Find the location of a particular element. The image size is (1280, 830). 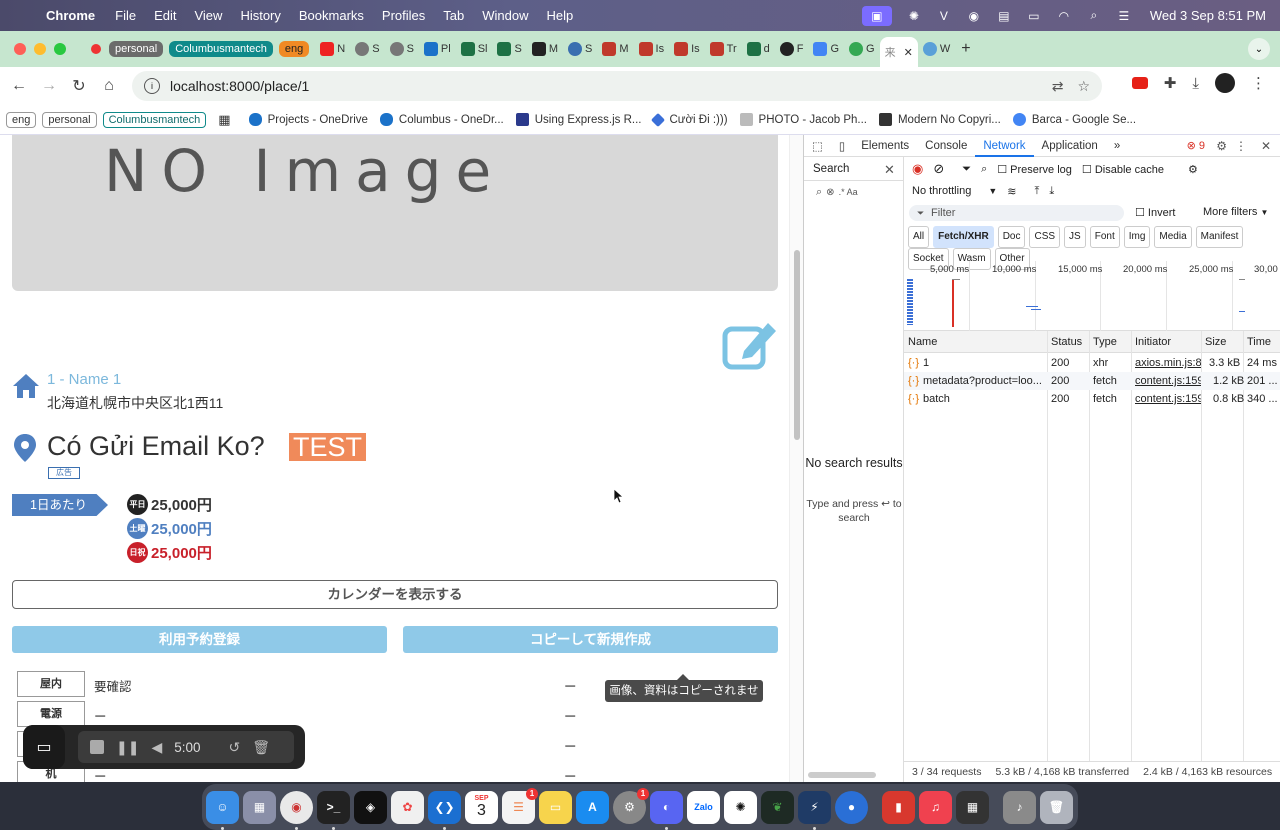

tab-item: Tr is located at coordinates (723, 49).